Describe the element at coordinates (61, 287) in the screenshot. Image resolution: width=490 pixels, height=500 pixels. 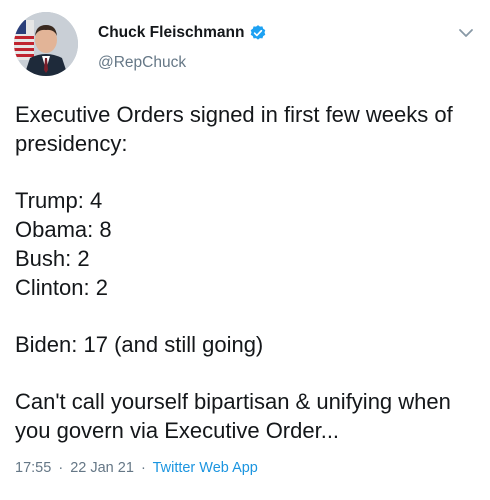
I see `tweet-line-clinton: Clinton: 2` at that location.